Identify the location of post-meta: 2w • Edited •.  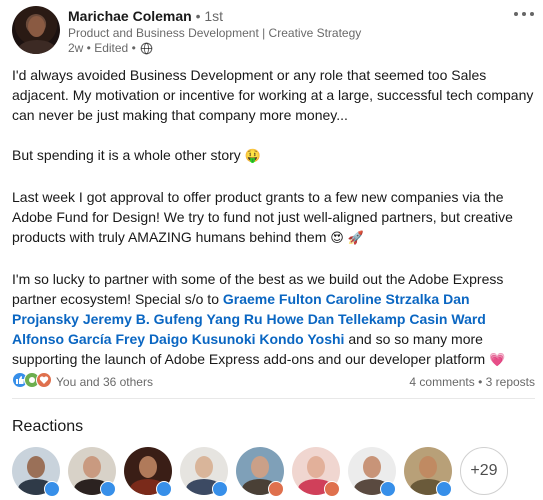
(110, 48).